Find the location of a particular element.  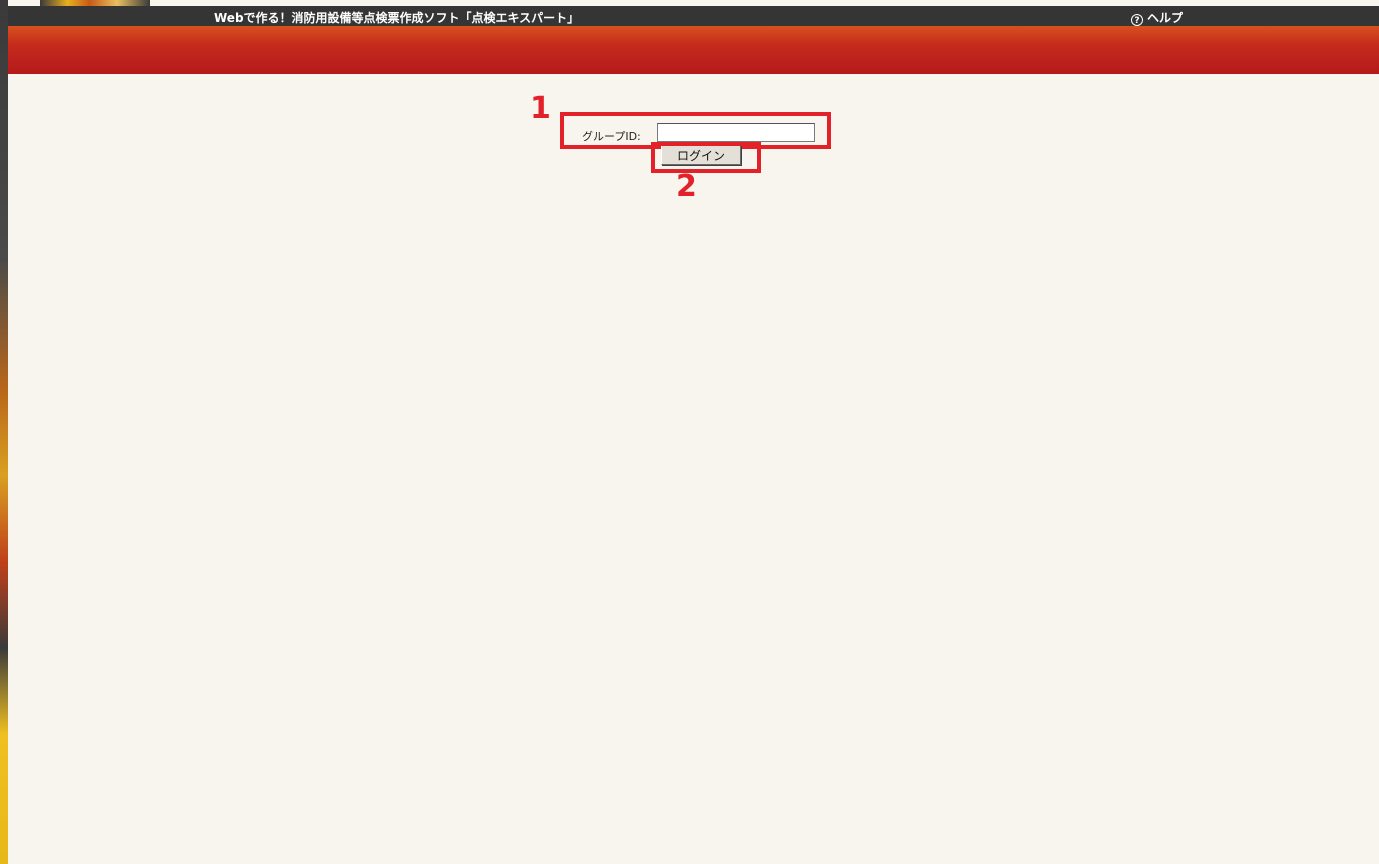

help-link: ? ヘルプ is located at coordinates (1157, 17).